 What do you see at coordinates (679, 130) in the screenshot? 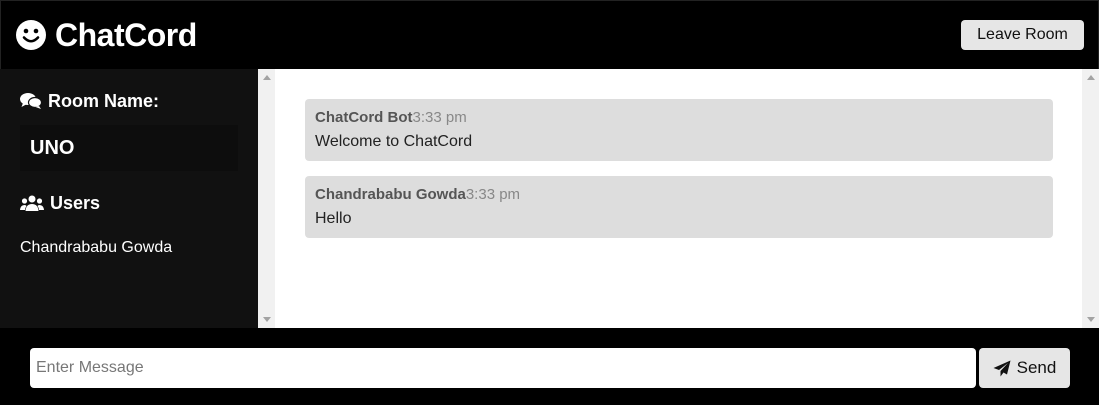
I see `message: ChatCord Bot3:33 pm Welcome to ChatCord` at bounding box center [679, 130].